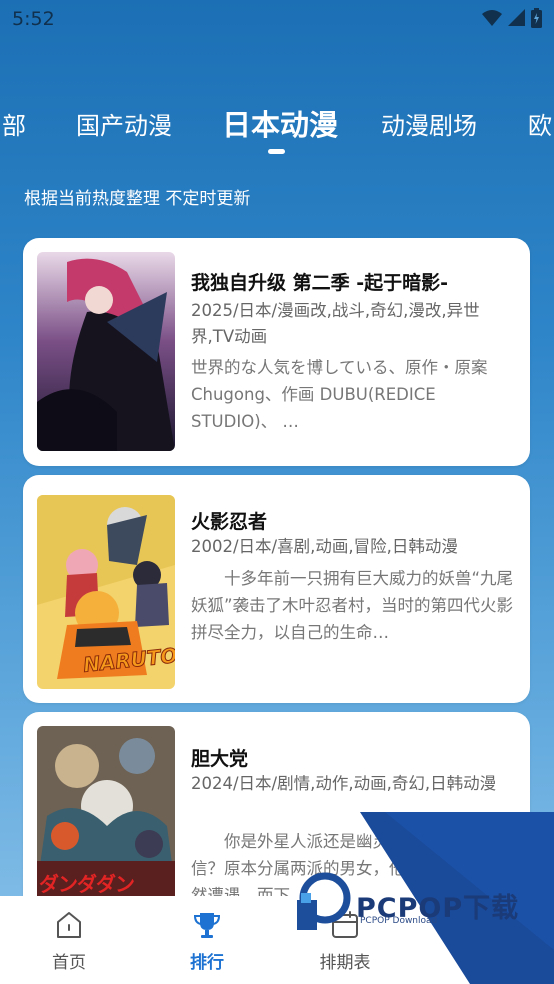 This screenshot has width=554, height=984. What do you see at coordinates (540, 123) in the screenshot?
I see `tab-western: 欧` at bounding box center [540, 123].